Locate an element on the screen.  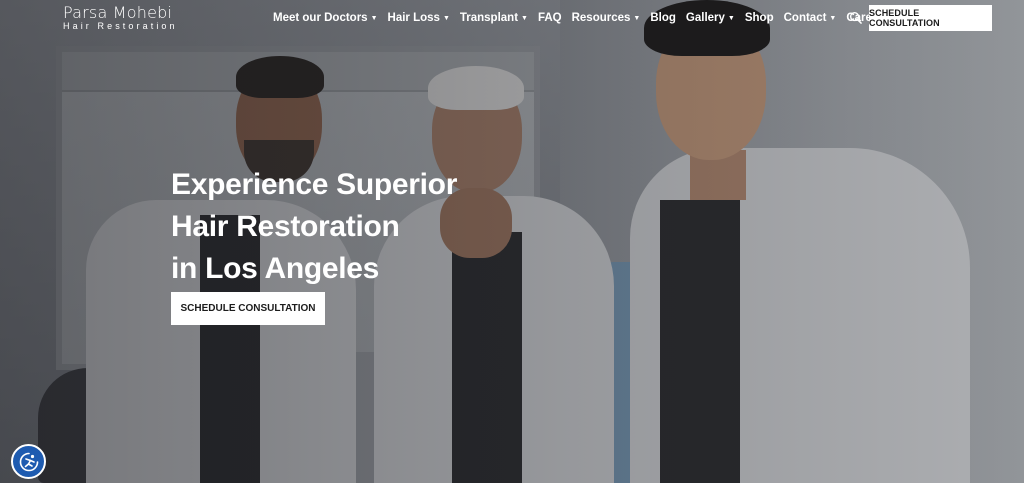
accessibility-icon is located at coordinates (28, 461).